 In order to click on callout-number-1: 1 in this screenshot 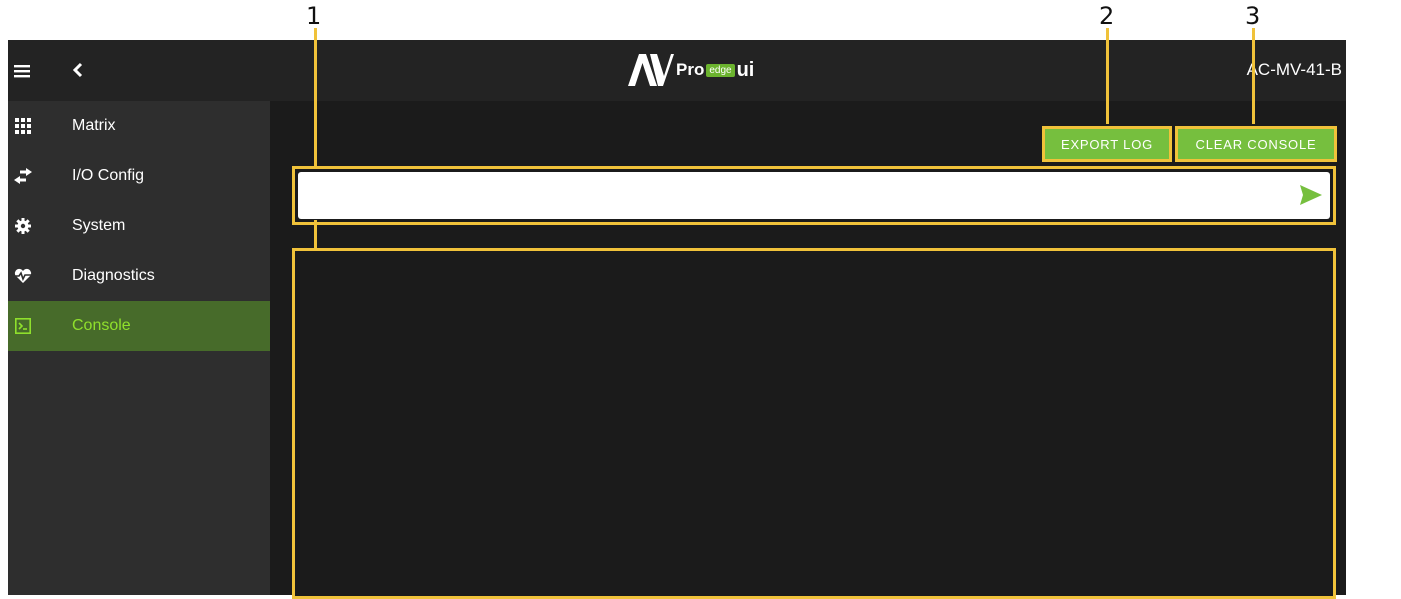, I will do `click(314, 16)`.